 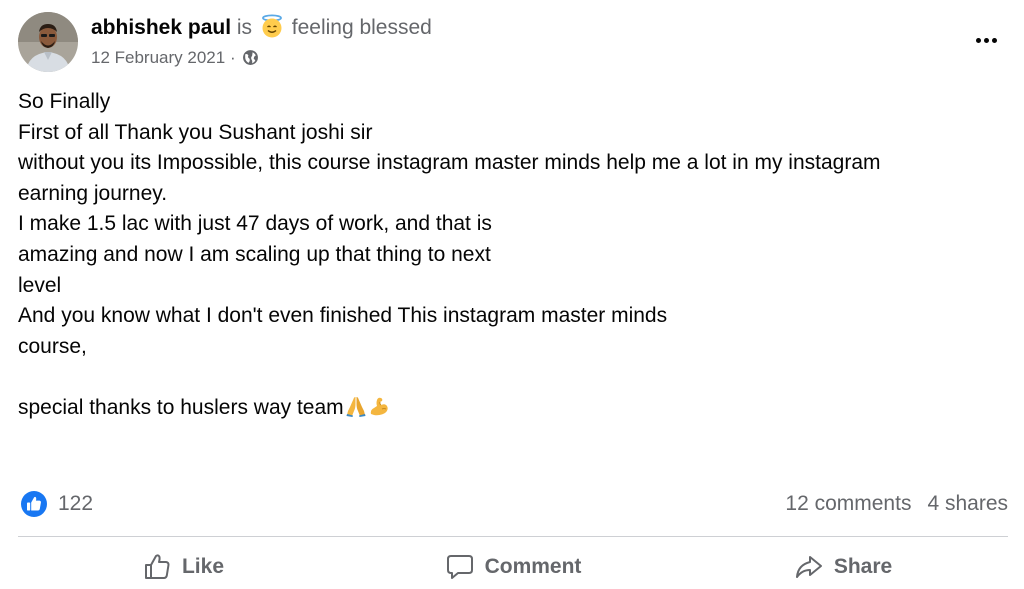 What do you see at coordinates (513, 408) in the screenshot?
I see `post-text-last-line: special thanks to huslers way team` at bounding box center [513, 408].